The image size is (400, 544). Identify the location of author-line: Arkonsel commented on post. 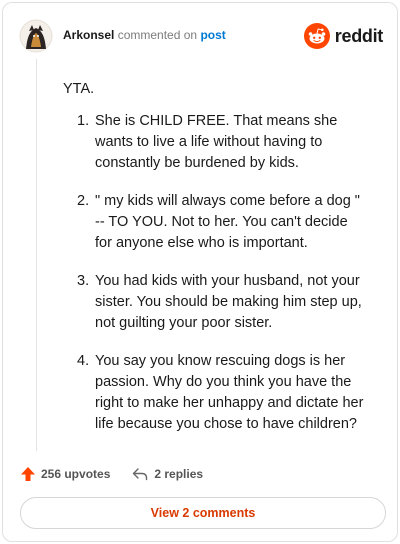
(144, 35).